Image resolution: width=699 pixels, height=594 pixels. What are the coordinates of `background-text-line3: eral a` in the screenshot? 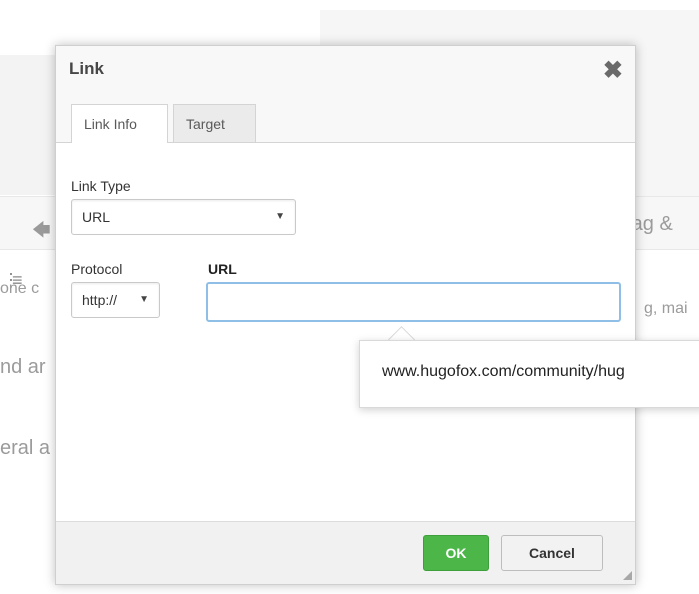 It's located at (25, 448).